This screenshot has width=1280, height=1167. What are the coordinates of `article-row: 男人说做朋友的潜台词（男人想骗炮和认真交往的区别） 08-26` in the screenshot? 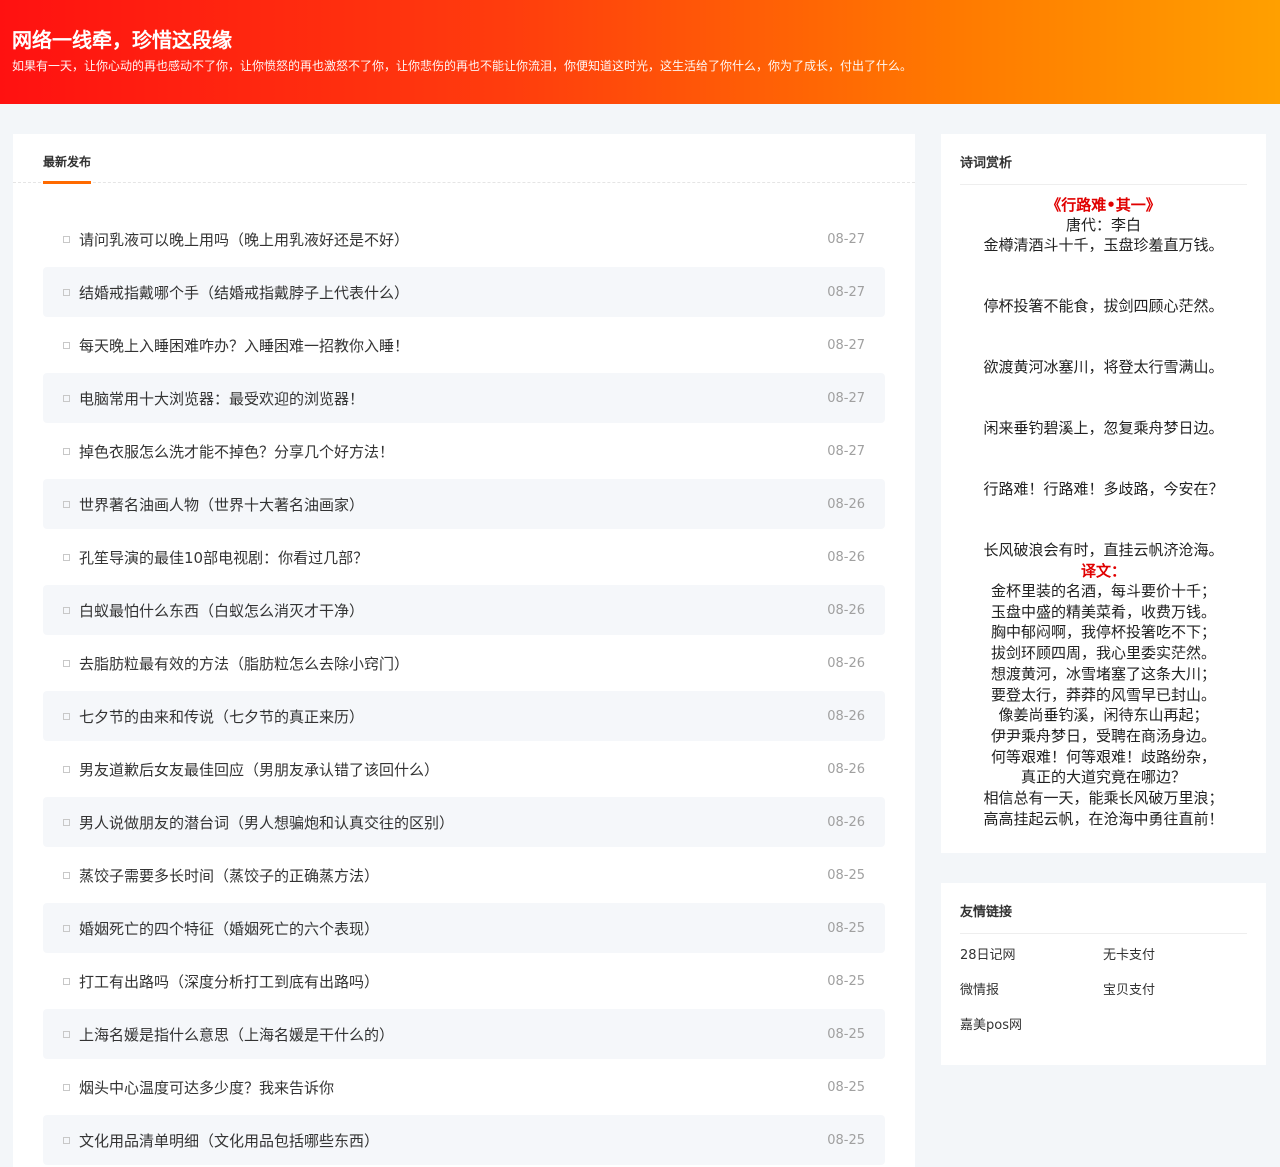 It's located at (464, 822).